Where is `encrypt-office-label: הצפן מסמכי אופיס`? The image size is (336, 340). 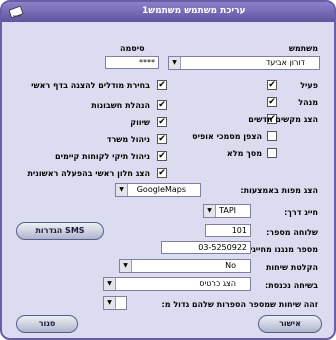
encrypt-office-label: הצפן מסמכי אופיס is located at coordinates (227, 136).